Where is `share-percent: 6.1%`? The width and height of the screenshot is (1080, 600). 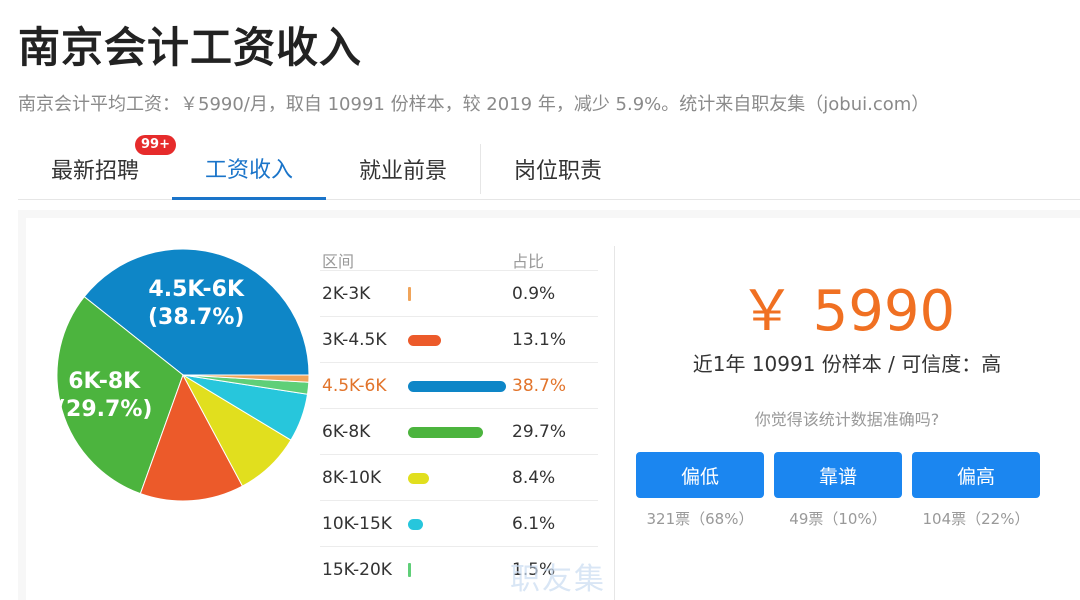 share-percent: 6.1% is located at coordinates (534, 524).